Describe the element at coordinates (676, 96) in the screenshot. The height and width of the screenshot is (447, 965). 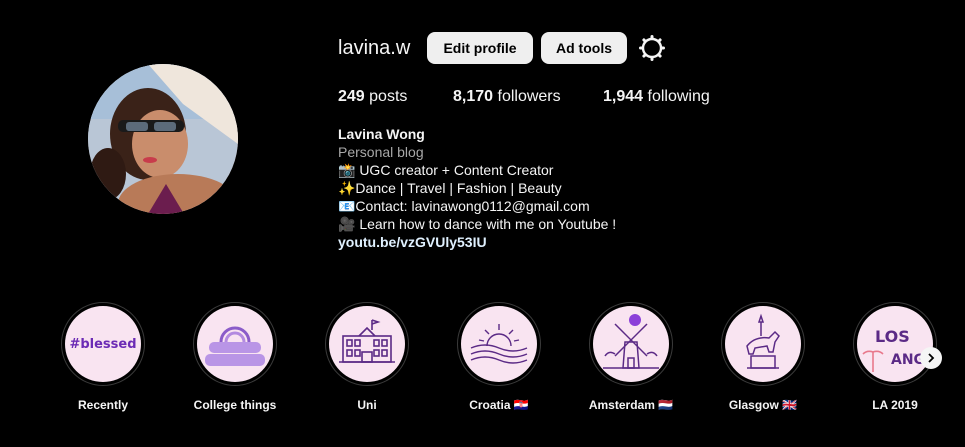
I see `following-label: following` at that location.